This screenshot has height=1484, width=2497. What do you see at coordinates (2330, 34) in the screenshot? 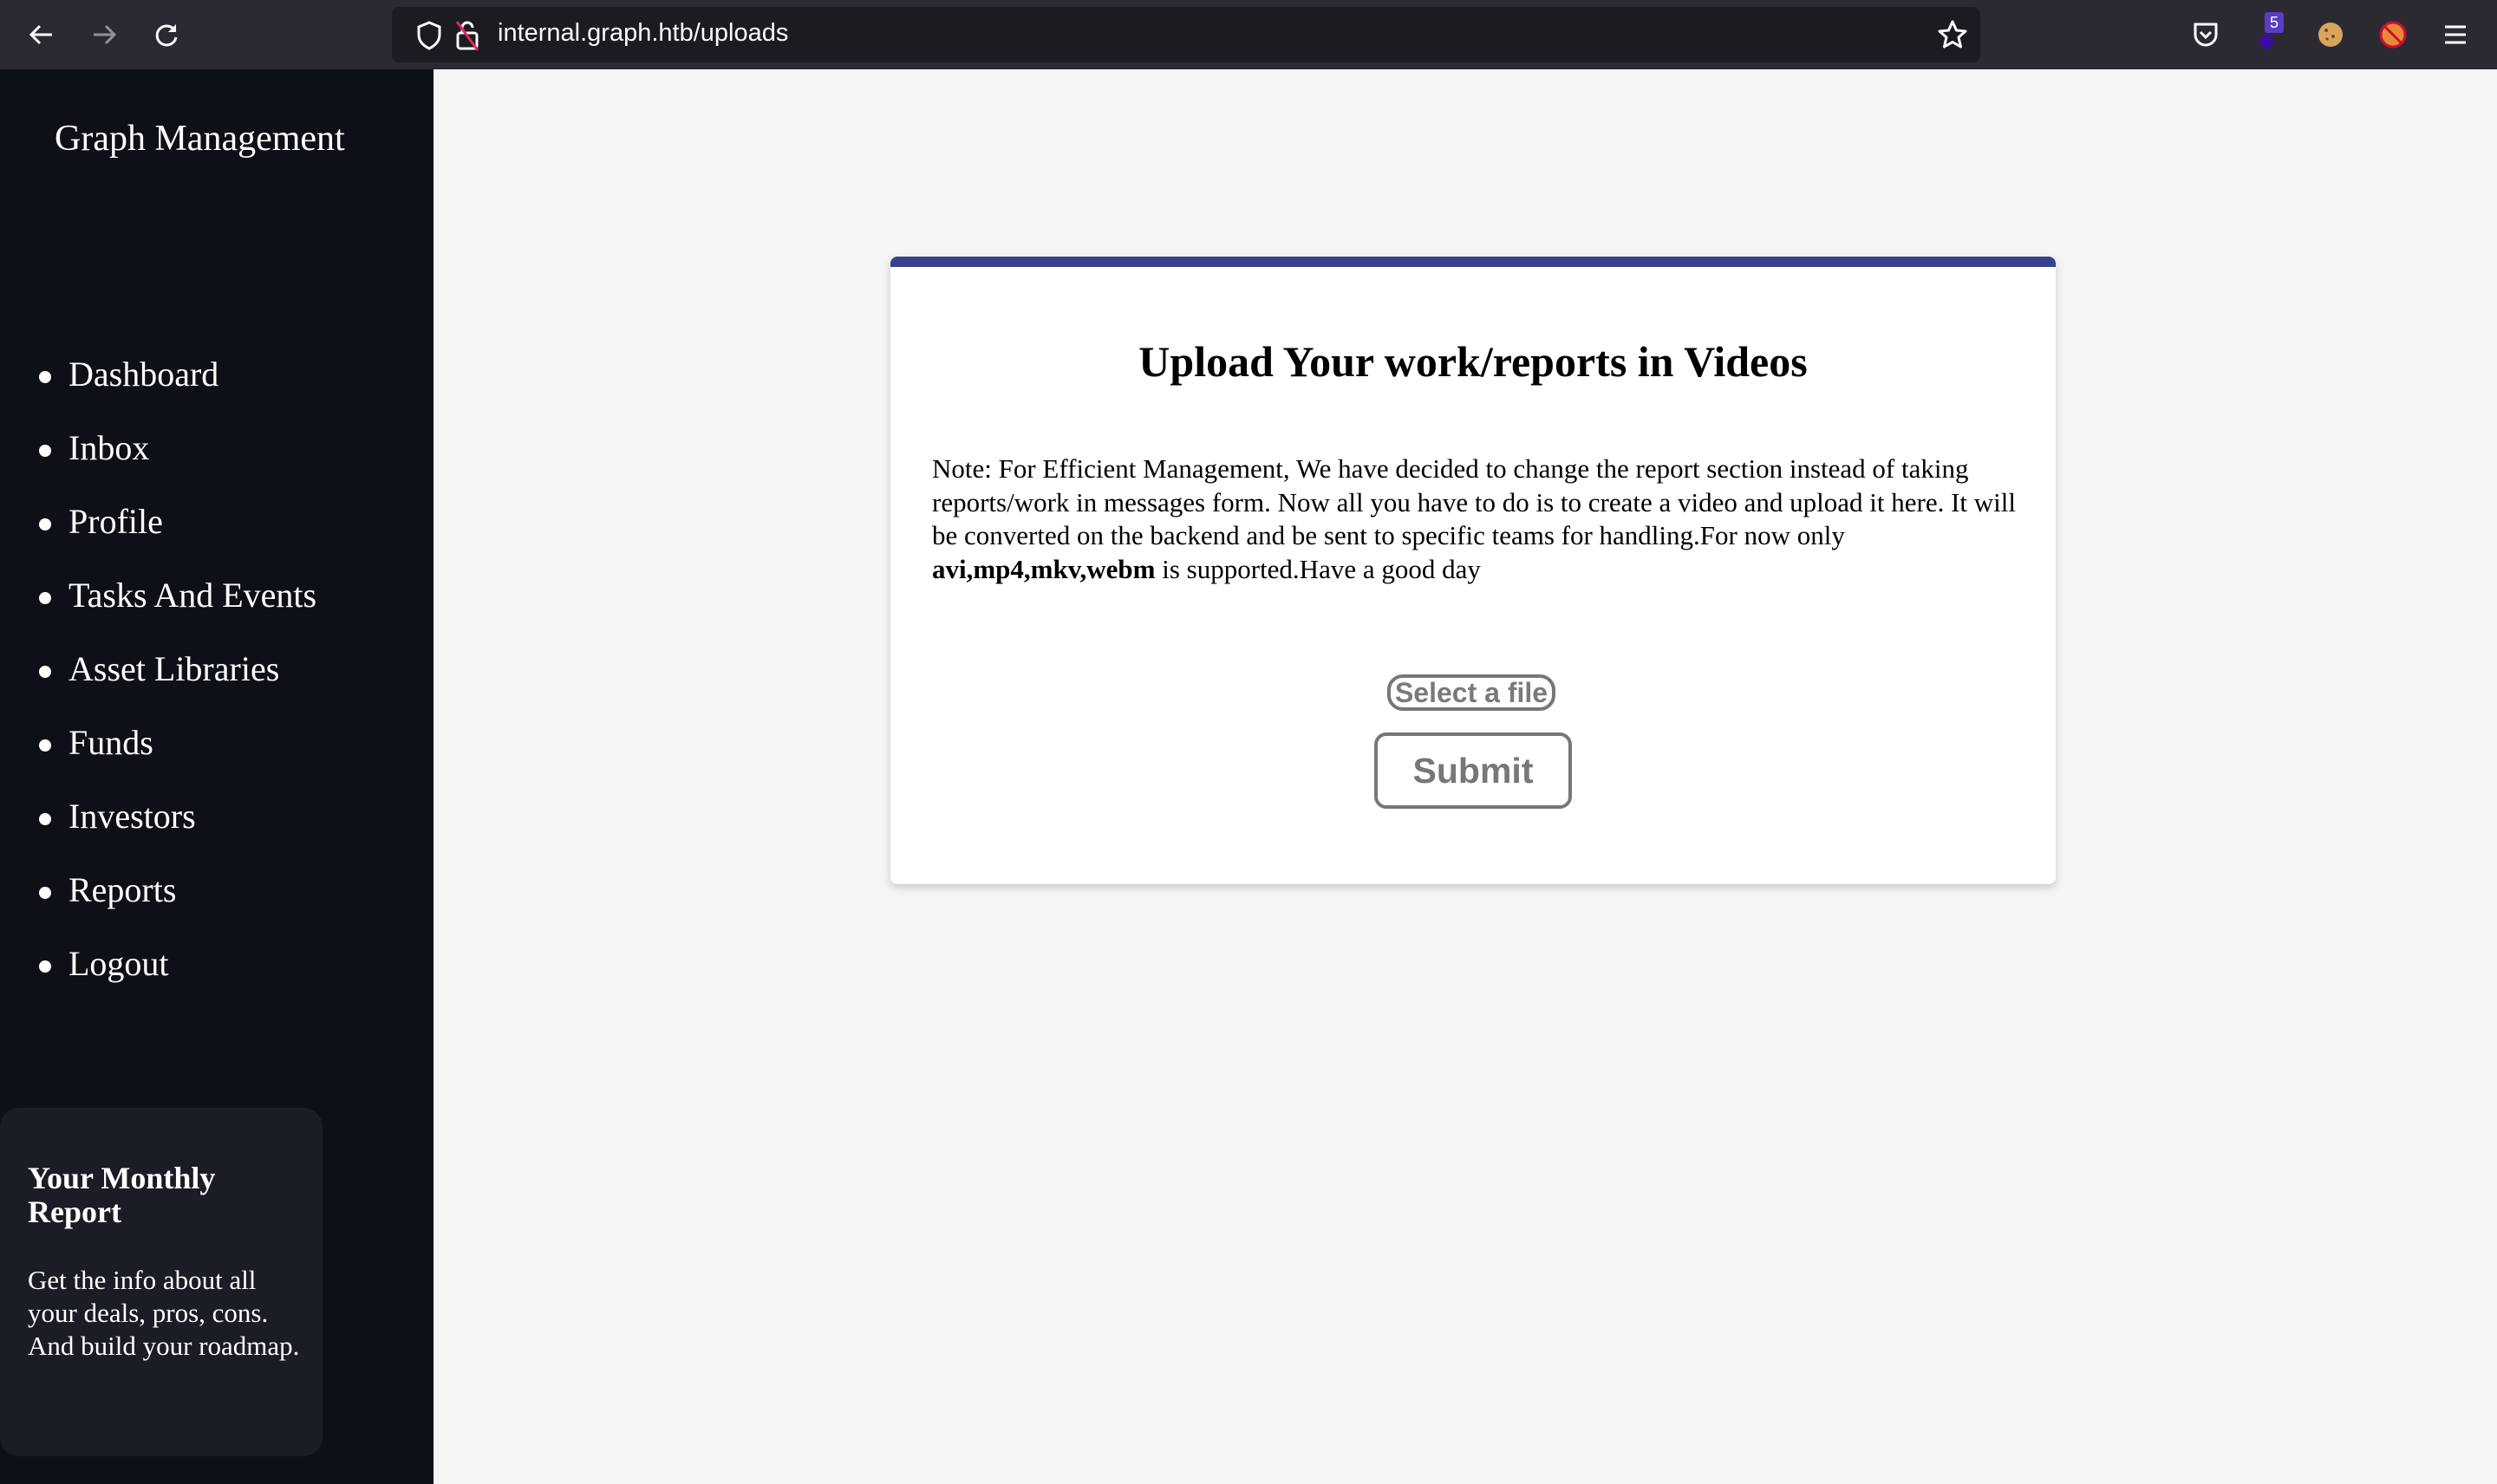
I see `cookie-icon` at bounding box center [2330, 34].